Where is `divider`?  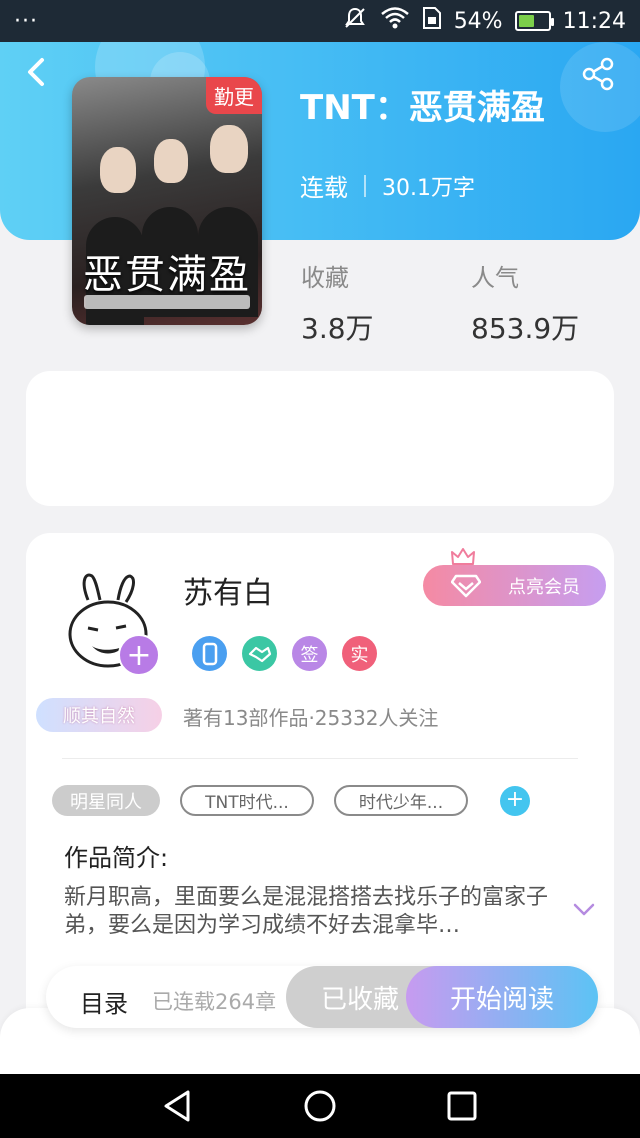 divider is located at coordinates (320, 758).